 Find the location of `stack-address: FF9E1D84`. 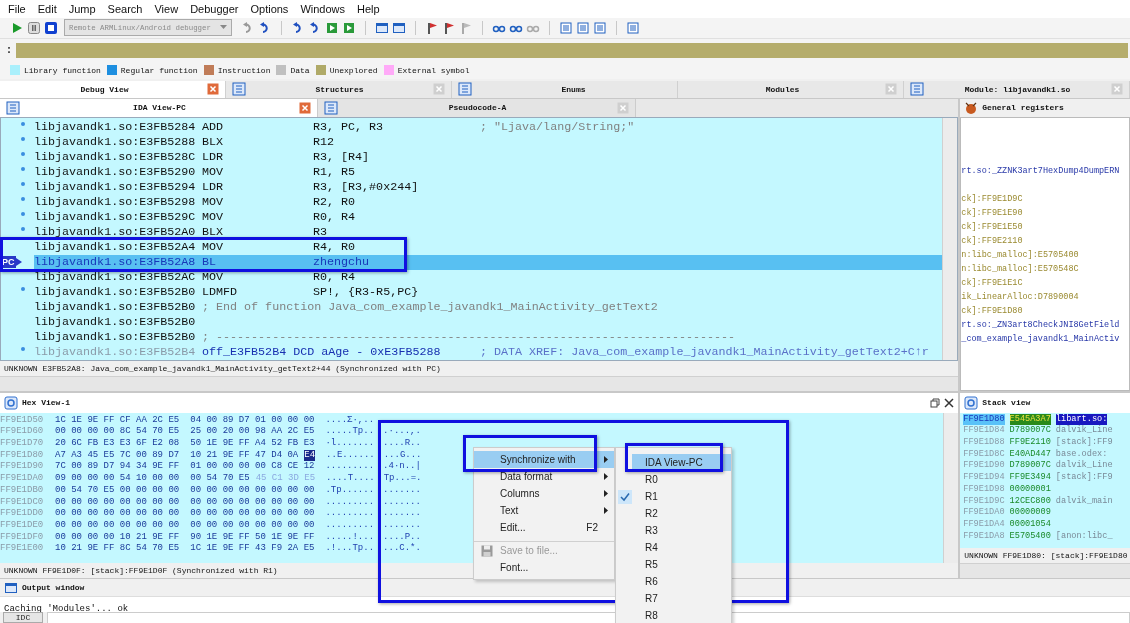

stack-address: FF9E1D84 is located at coordinates (984, 431).